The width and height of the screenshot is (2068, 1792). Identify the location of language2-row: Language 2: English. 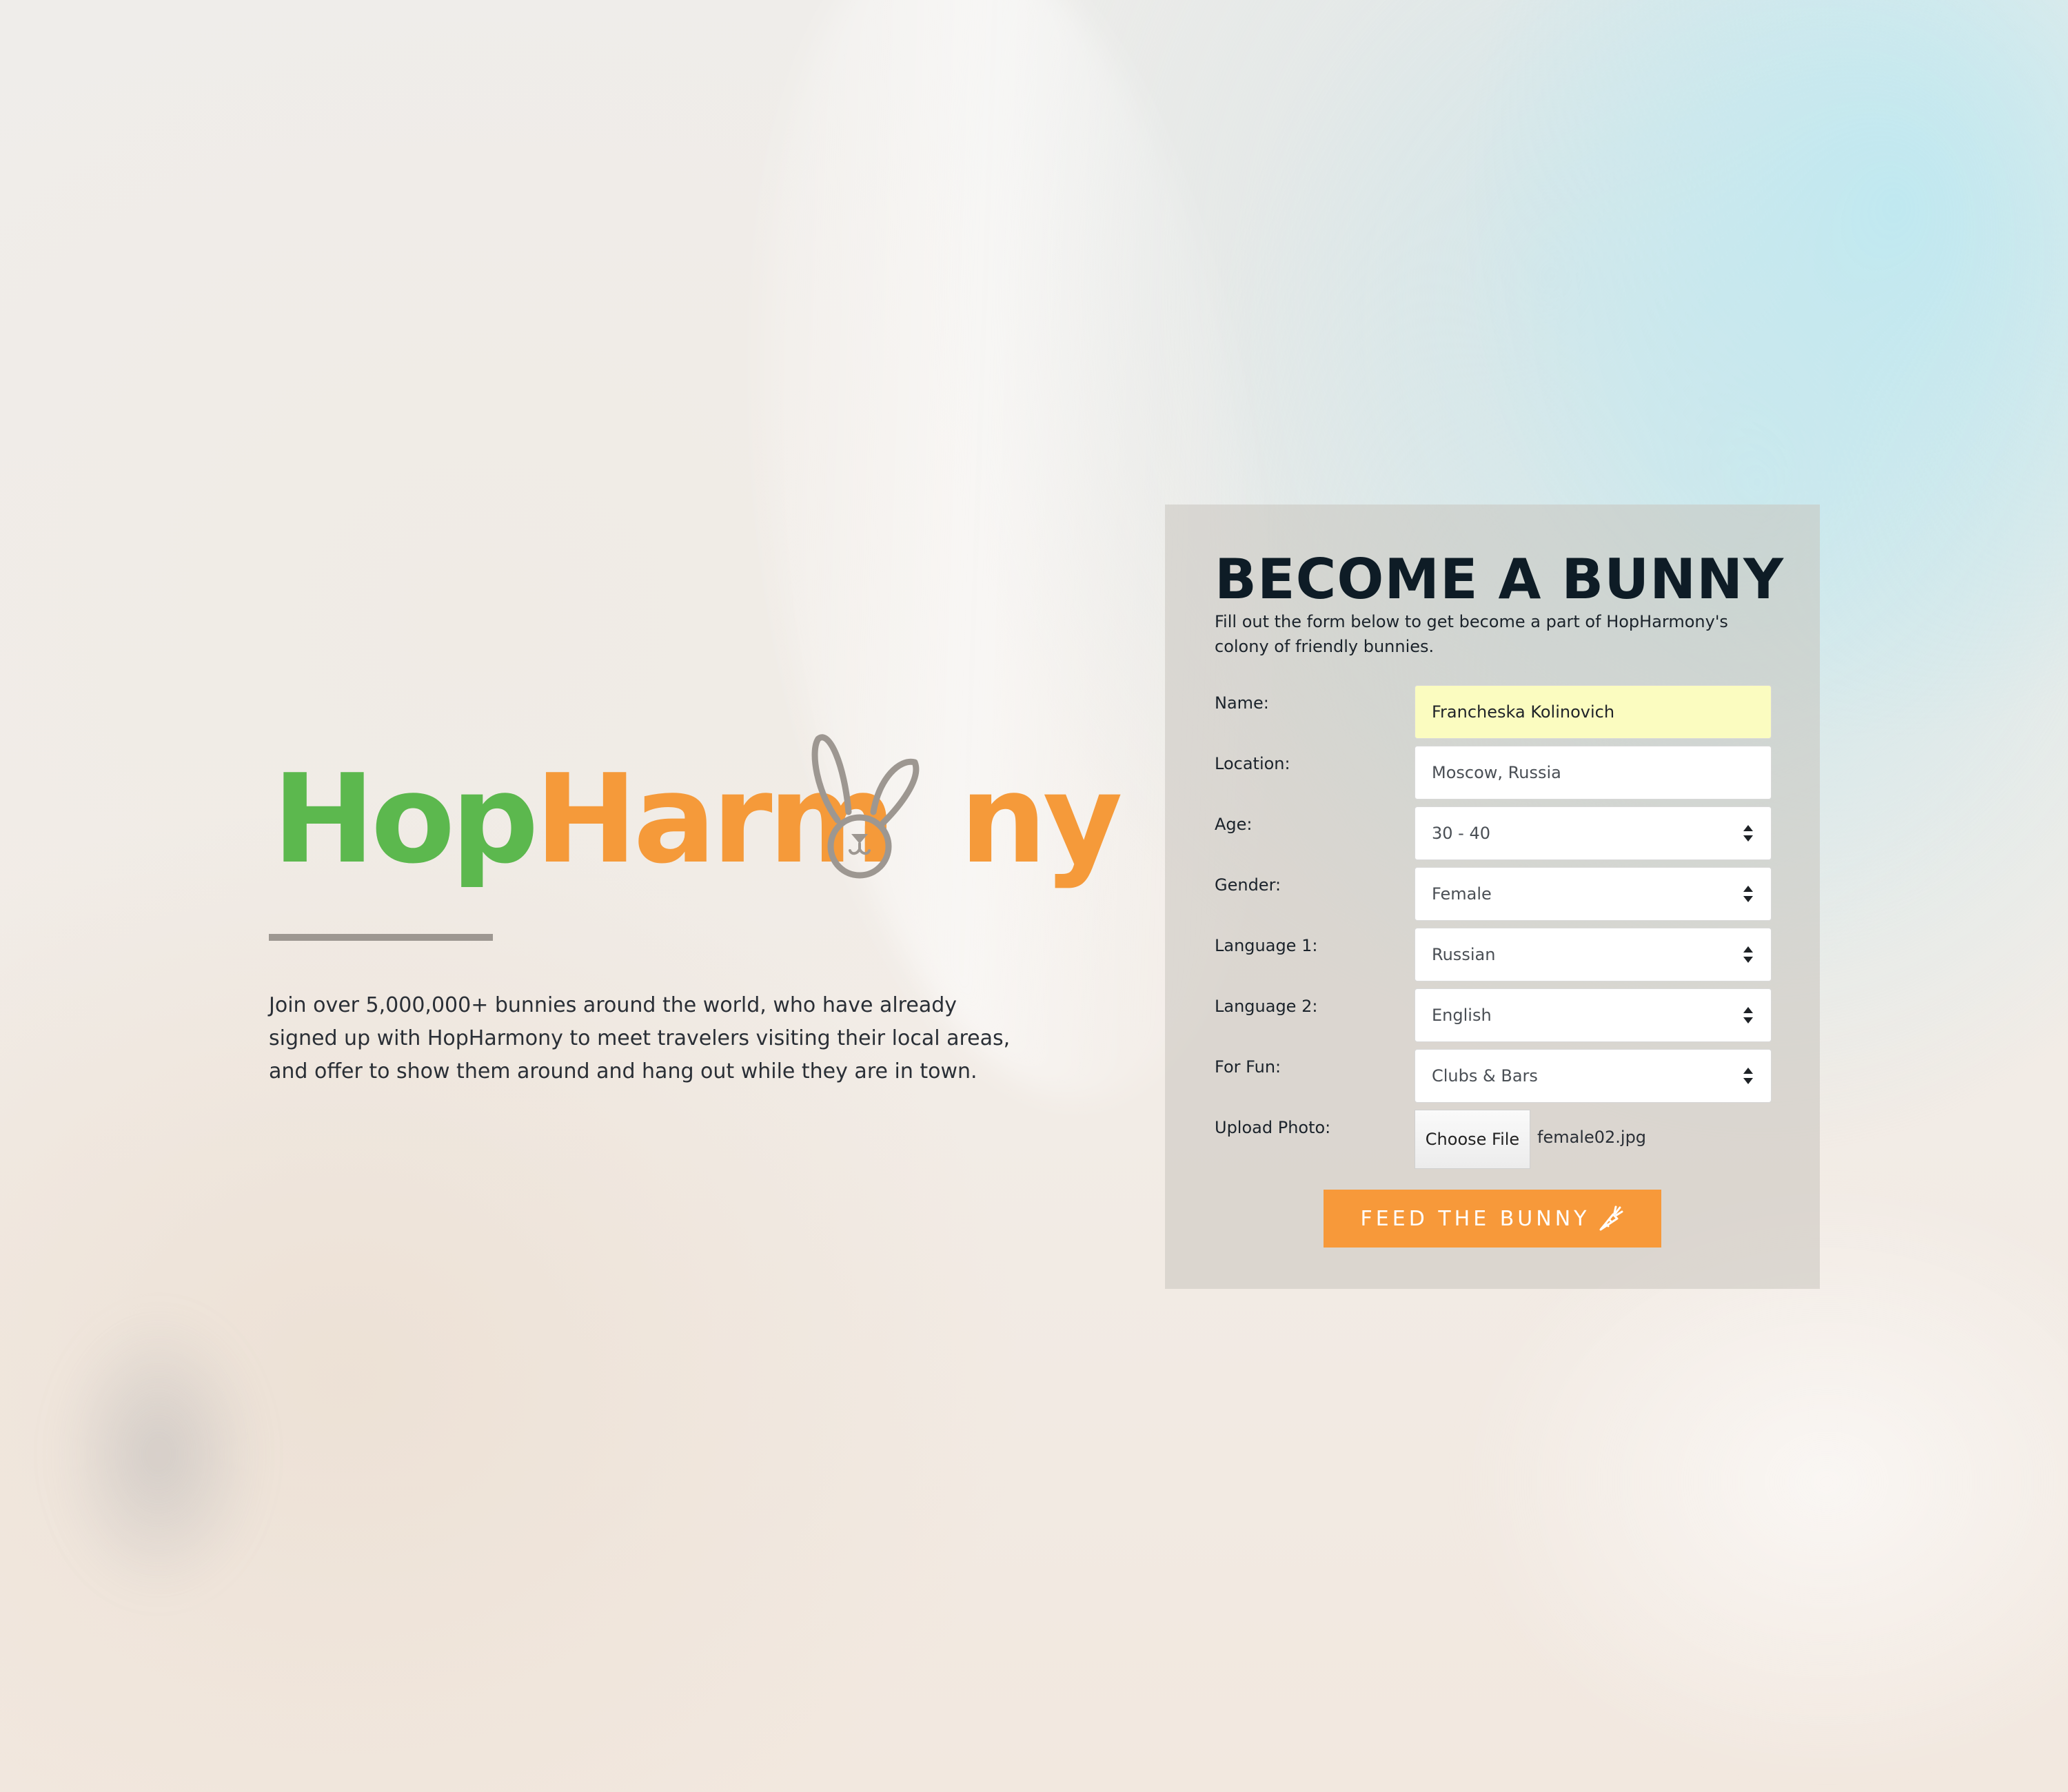
(1494, 1015).